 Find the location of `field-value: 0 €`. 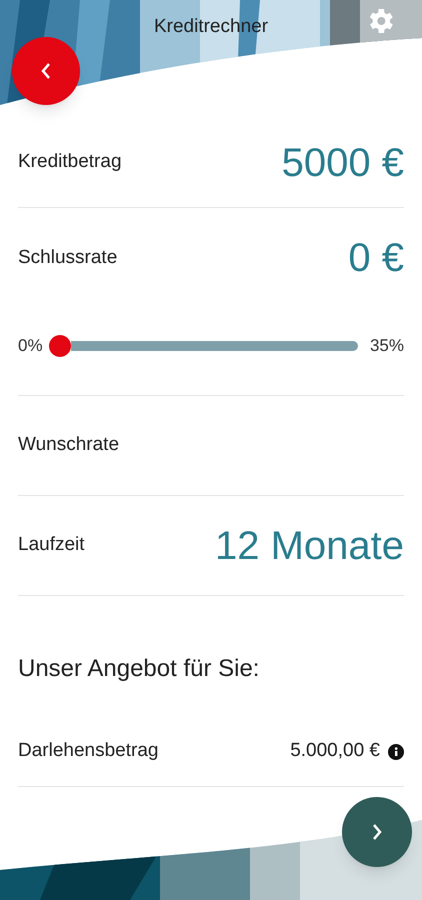

field-value: 0 € is located at coordinates (376, 258).